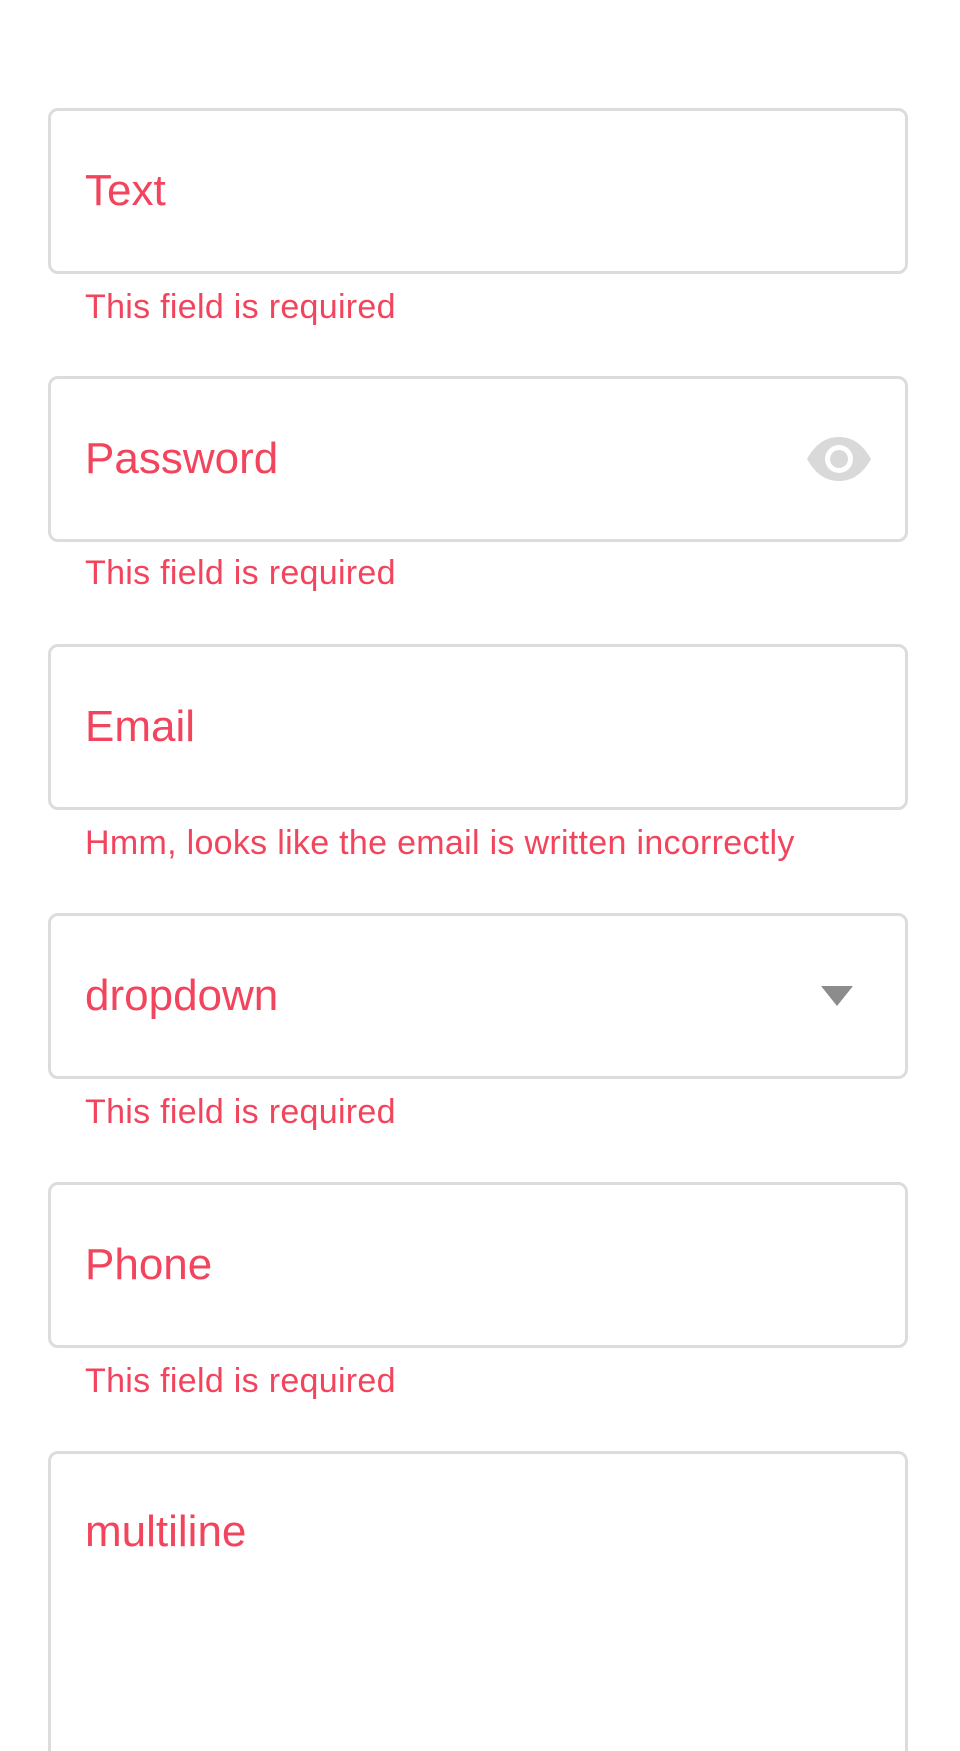 The width and height of the screenshot is (960, 1751). Describe the element at coordinates (182, 995) in the screenshot. I see `dropdown-select-placeholder: dropdown` at that location.